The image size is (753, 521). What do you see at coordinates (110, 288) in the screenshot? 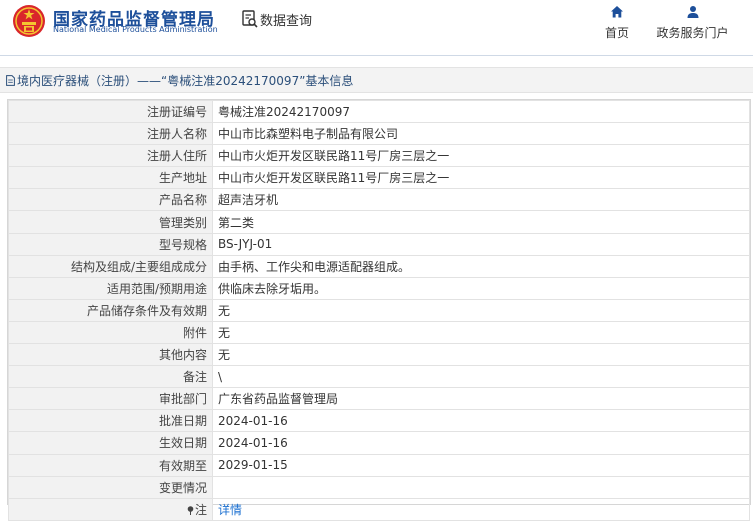
I see `field-label: 适用范围/预期用途` at bounding box center [110, 288].